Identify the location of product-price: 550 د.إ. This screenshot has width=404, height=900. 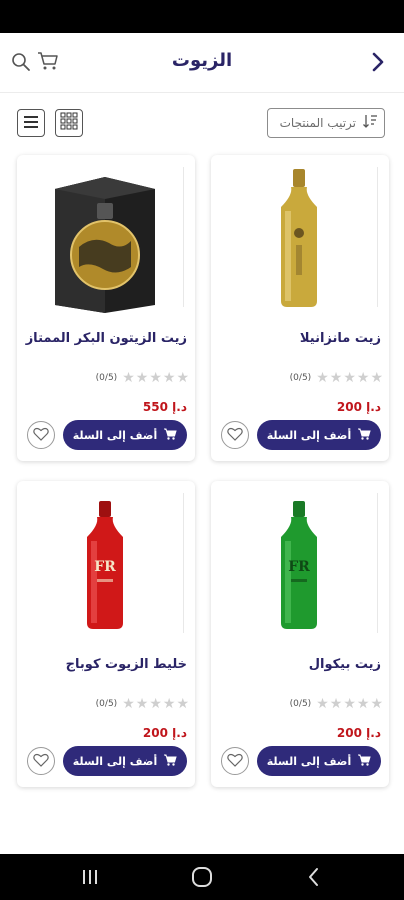
(164, 407).